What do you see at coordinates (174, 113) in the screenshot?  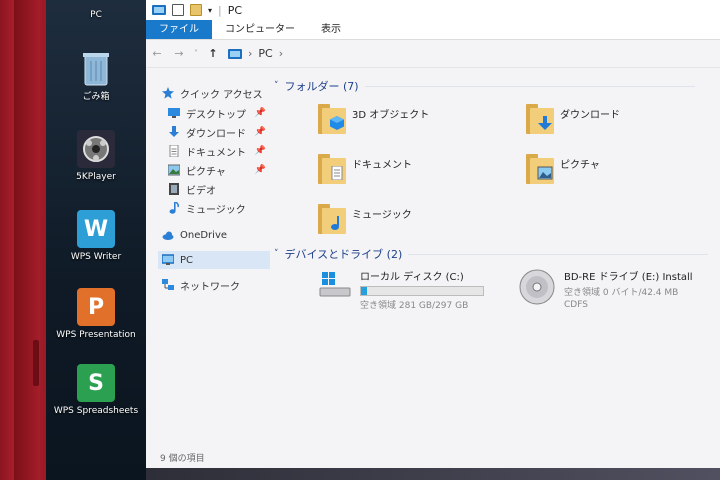 I see `desktop-icon` at bounding box center [174, 113].